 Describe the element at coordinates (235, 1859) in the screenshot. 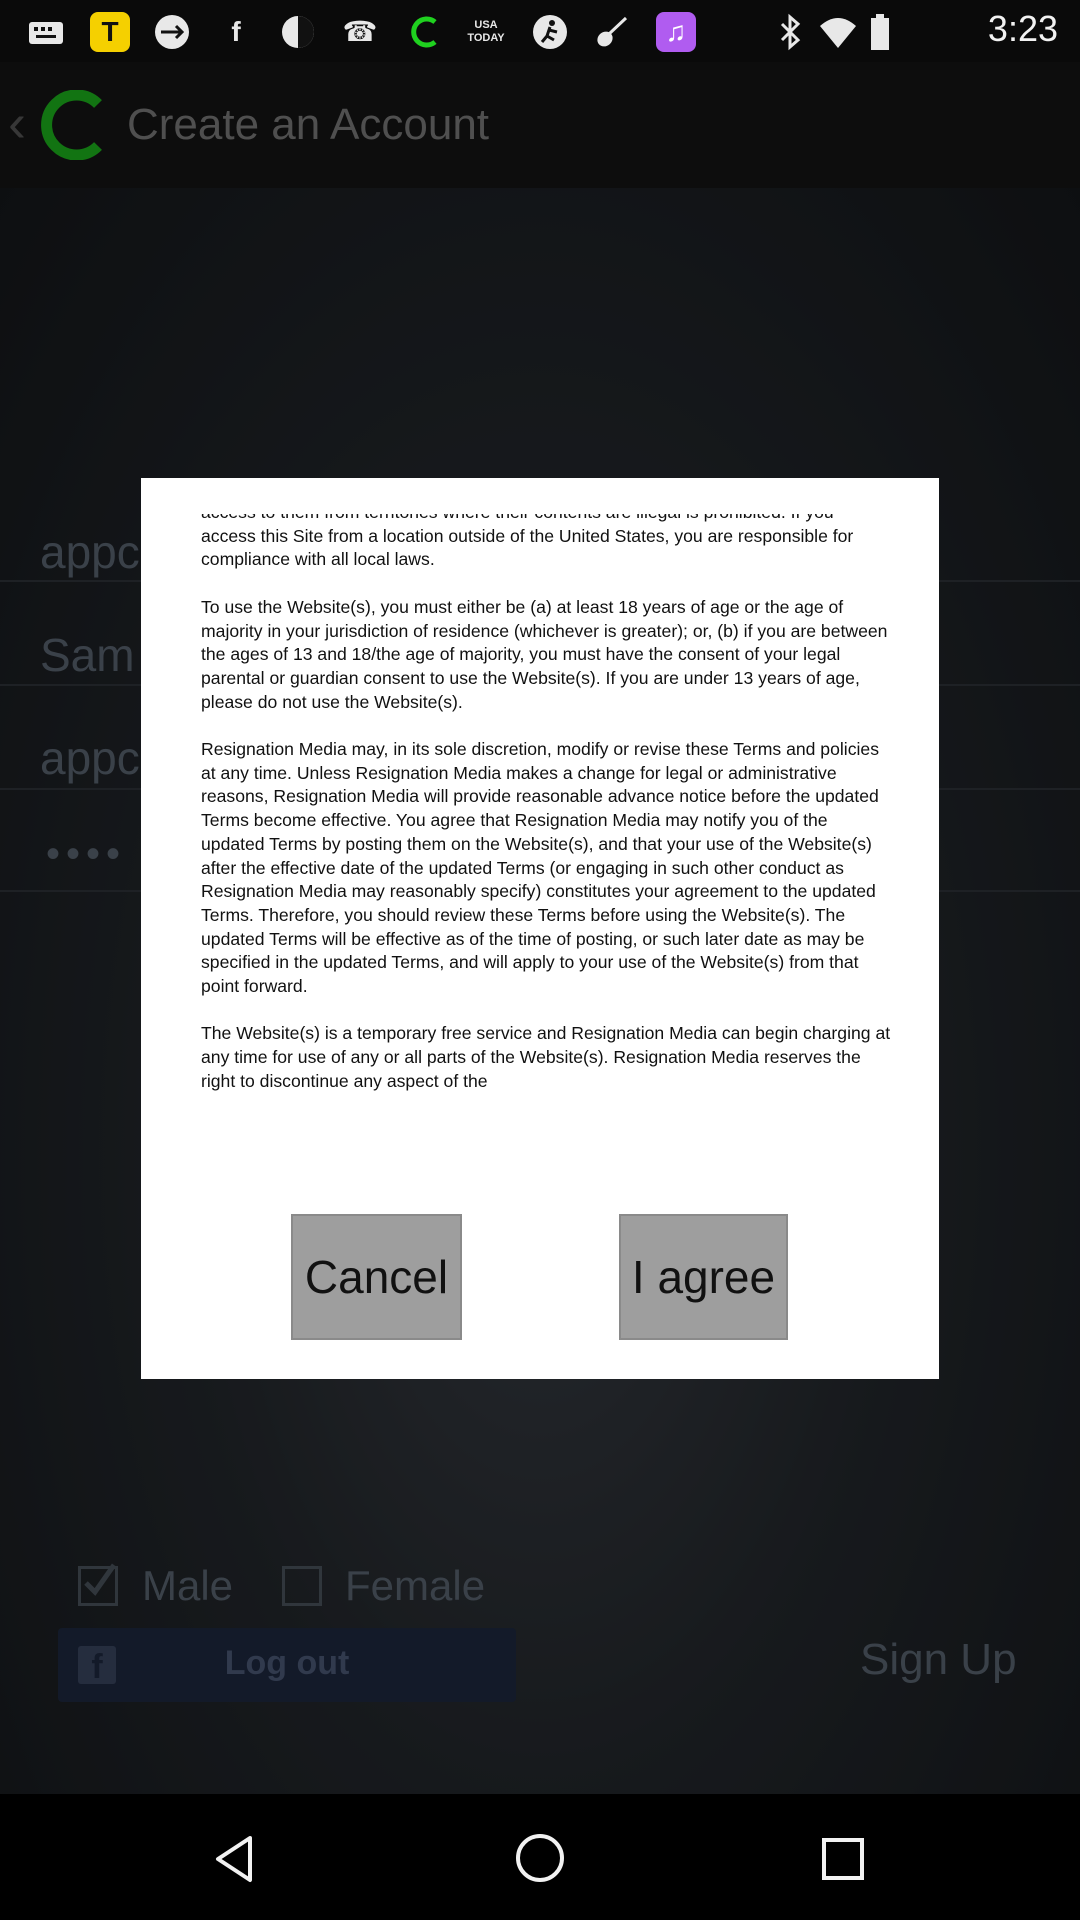

I see `back-nav-icon` at that location.